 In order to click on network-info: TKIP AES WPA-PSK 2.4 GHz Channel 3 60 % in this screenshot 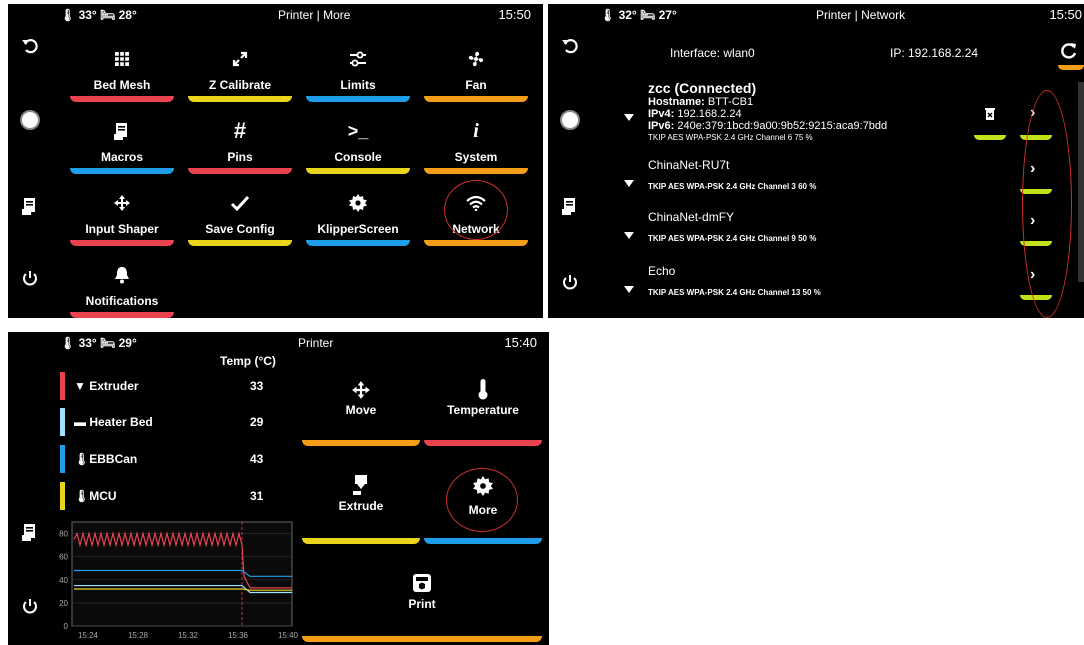, I will do `click(732, 186)`.